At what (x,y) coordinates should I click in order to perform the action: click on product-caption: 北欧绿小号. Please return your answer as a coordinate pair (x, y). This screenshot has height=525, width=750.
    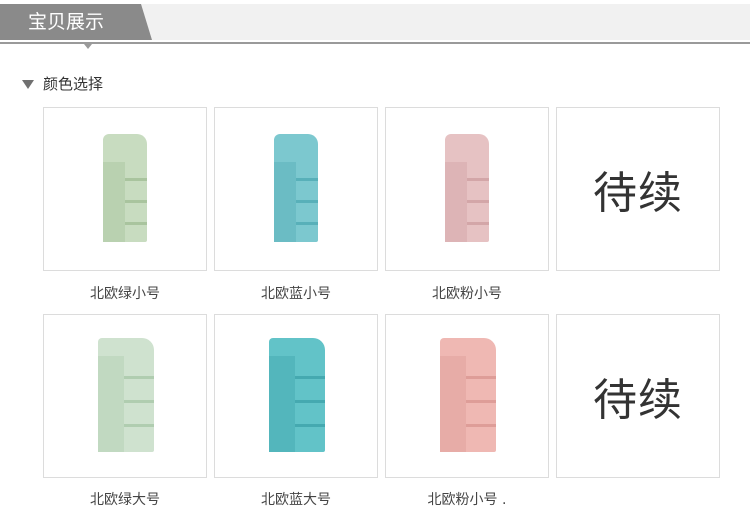
    Looking at the image, I should click on (125, 294).